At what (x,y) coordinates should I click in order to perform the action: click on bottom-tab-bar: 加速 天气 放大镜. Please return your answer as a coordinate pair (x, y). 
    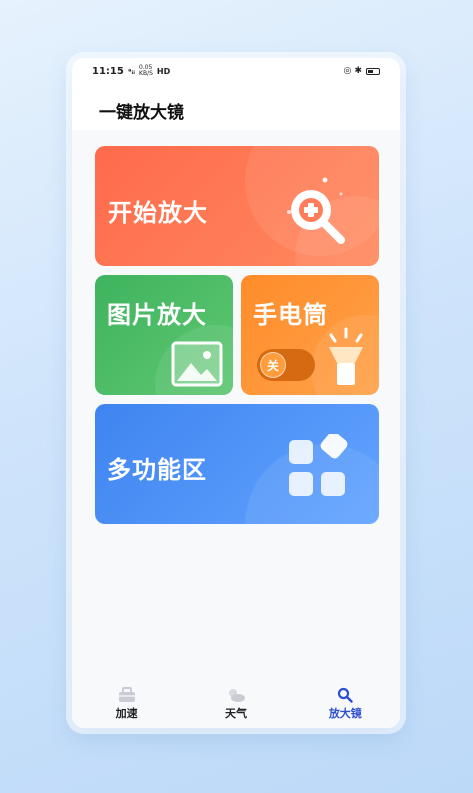
    Looking at the image, I should click on (236, 704).